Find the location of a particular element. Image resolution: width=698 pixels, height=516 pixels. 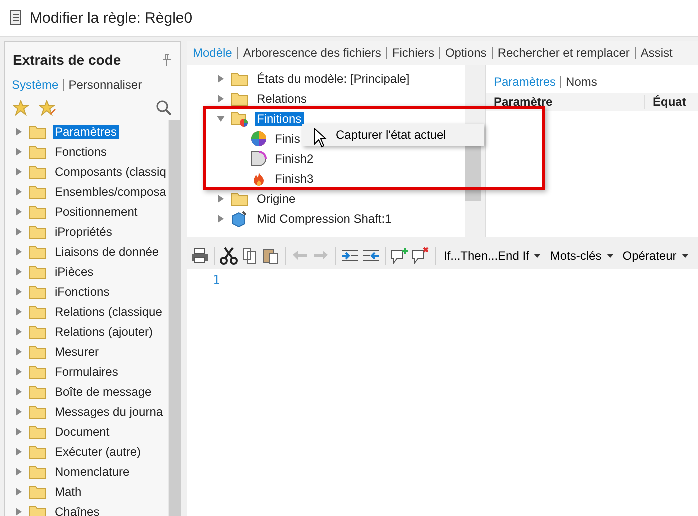

snippet-category: Relations (ajouter) is located at coordinates (104, 332).